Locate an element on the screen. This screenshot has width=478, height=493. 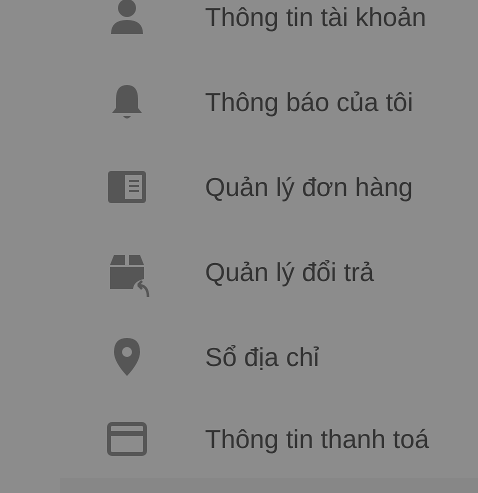
menu-item: Thông tin tài khoản is located at coordinates (289, 29).